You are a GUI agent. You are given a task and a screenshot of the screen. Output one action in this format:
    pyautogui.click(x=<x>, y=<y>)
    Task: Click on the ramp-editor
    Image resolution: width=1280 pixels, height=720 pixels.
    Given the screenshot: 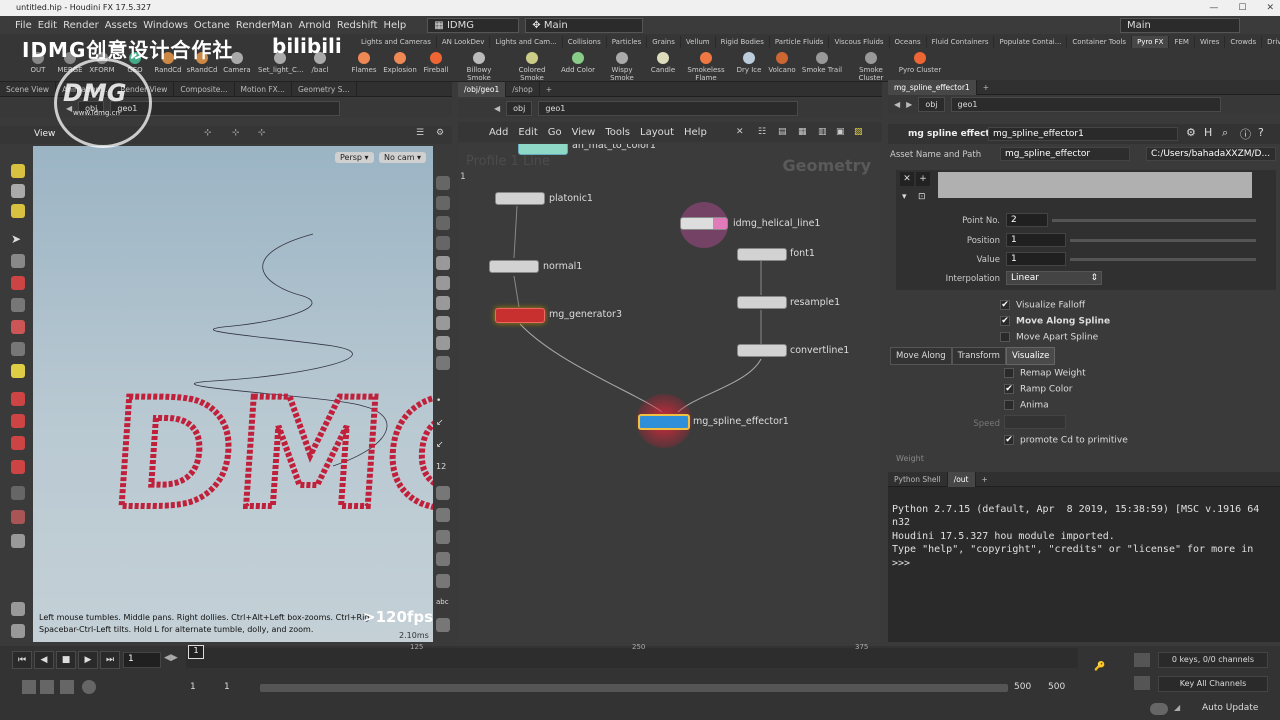 What is the action you would take?
    pyautogui.click(x=1095, y=185)
    